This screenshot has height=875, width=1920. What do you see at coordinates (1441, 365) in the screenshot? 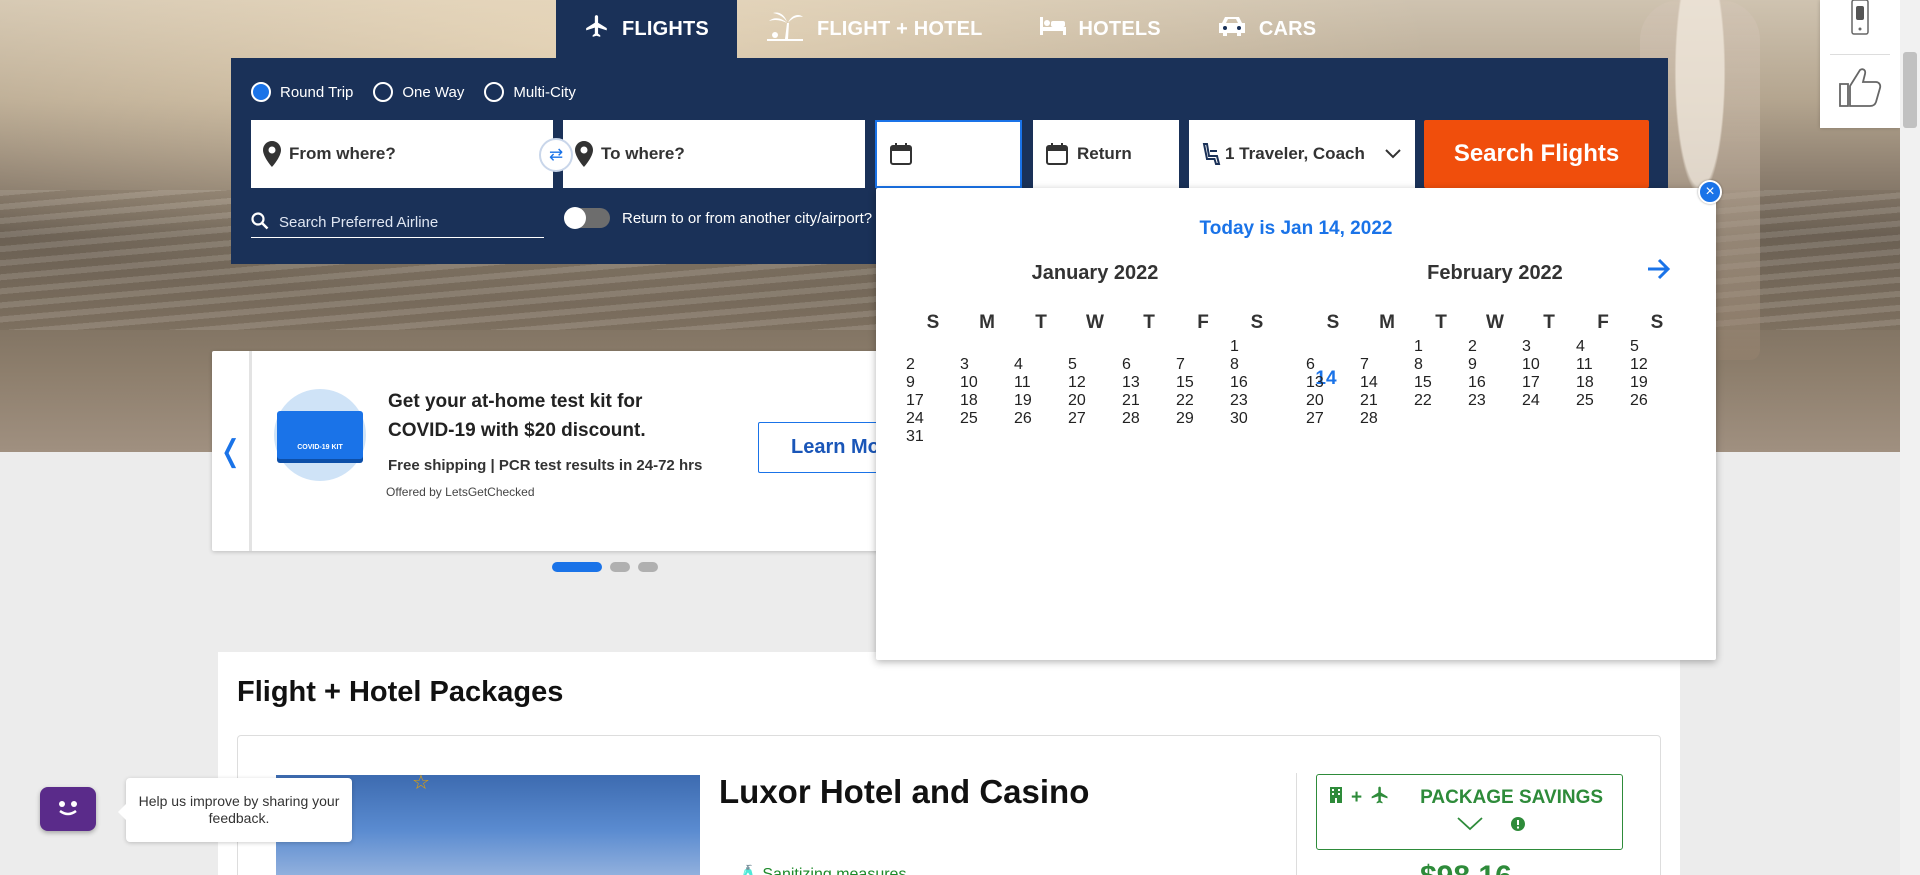
I see `calendar-day: 8` at bounding box center [1441, 365].